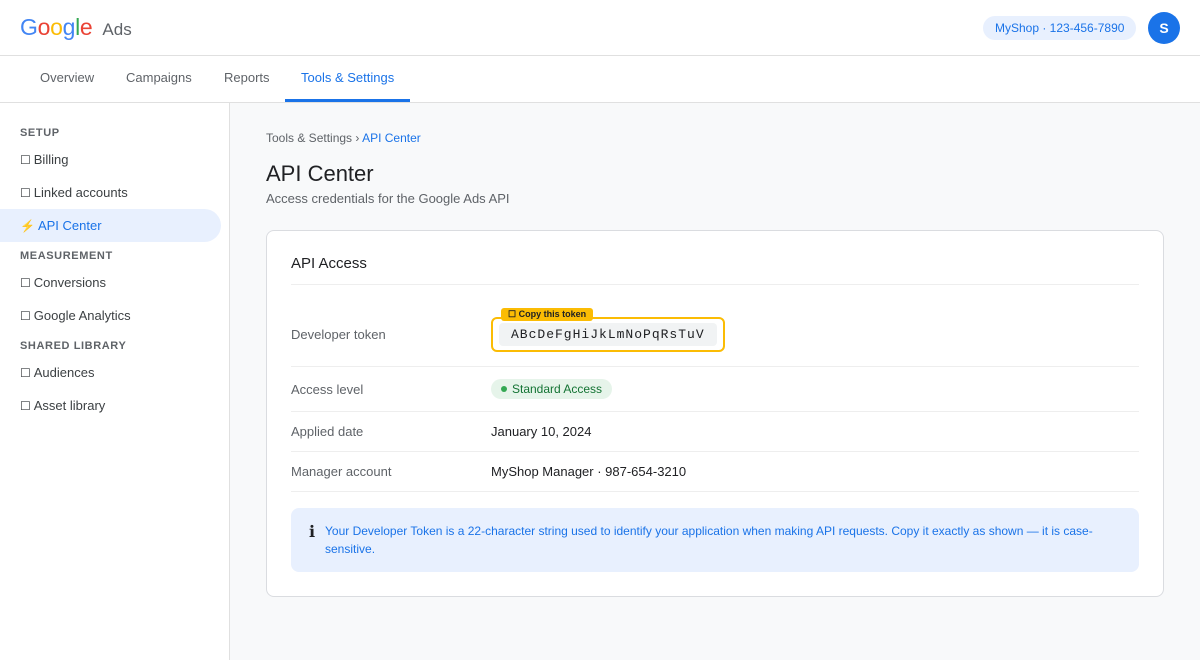  What do you see at coordinates (70, 282) in the screenshot?
I see `sidebar-item-label: Conversions` at bounding box center [70, 282].